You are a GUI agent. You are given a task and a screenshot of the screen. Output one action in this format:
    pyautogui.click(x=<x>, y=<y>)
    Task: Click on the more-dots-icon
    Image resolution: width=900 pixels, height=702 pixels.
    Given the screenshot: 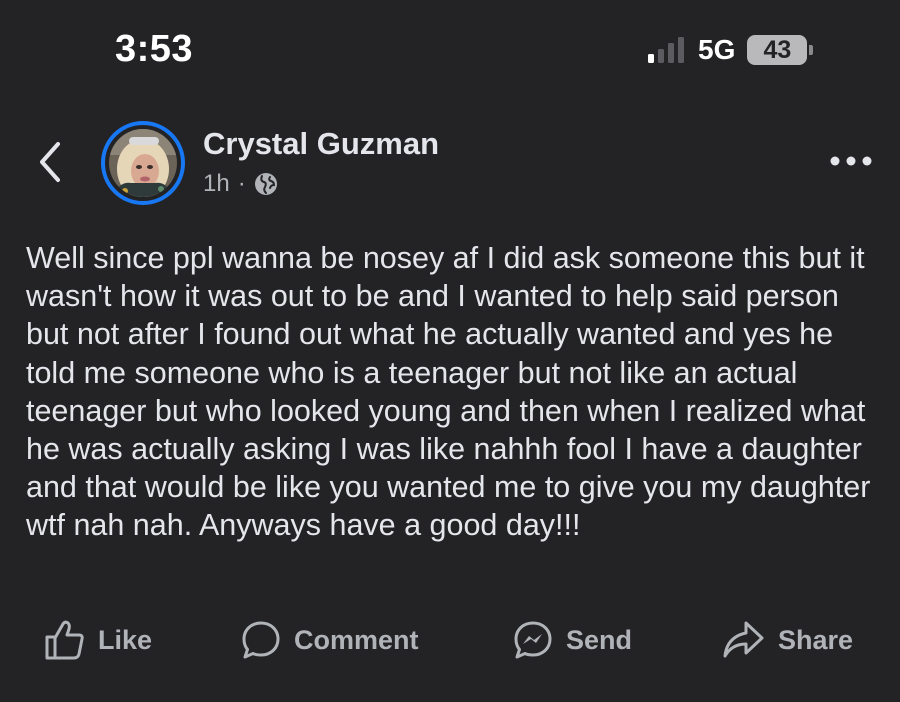 What is the action you would take?
    pyautogui.click(x=851, y=161)
    